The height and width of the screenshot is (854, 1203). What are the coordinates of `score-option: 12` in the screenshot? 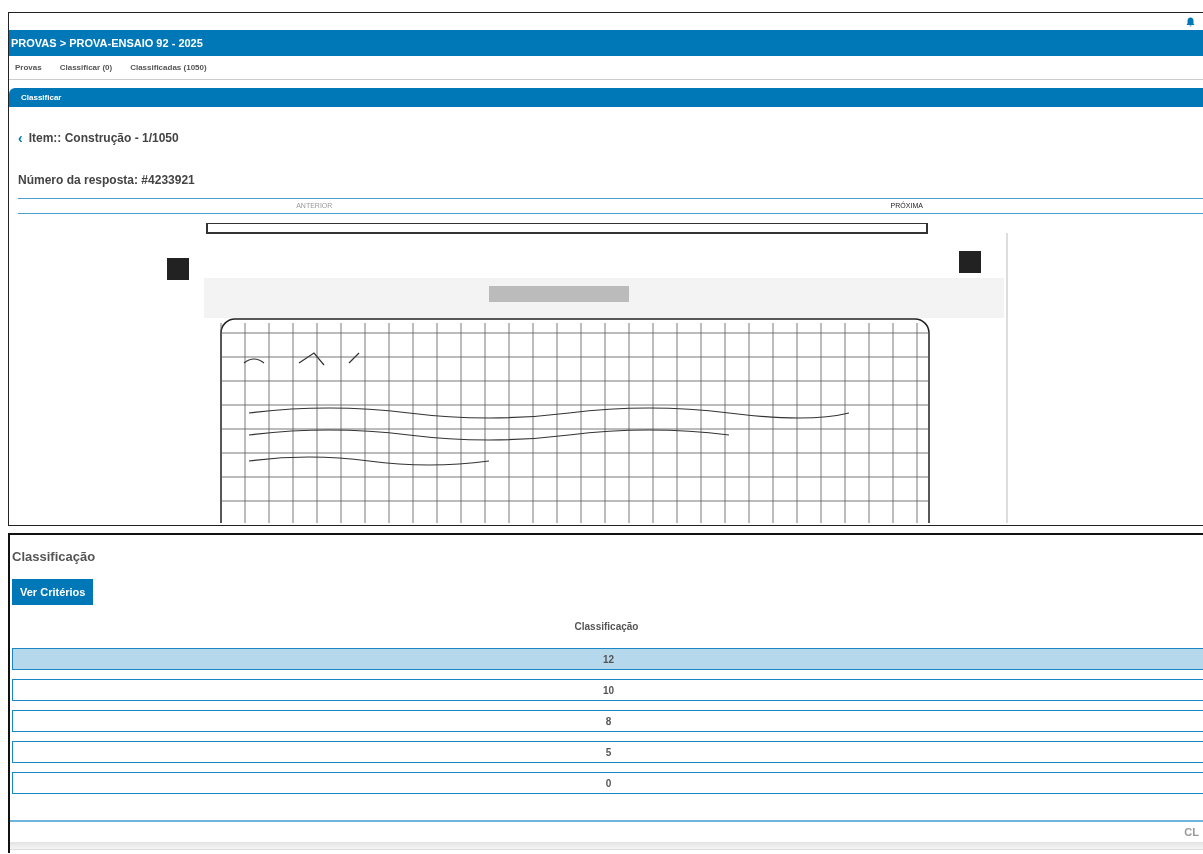 It's located at (607, 659).